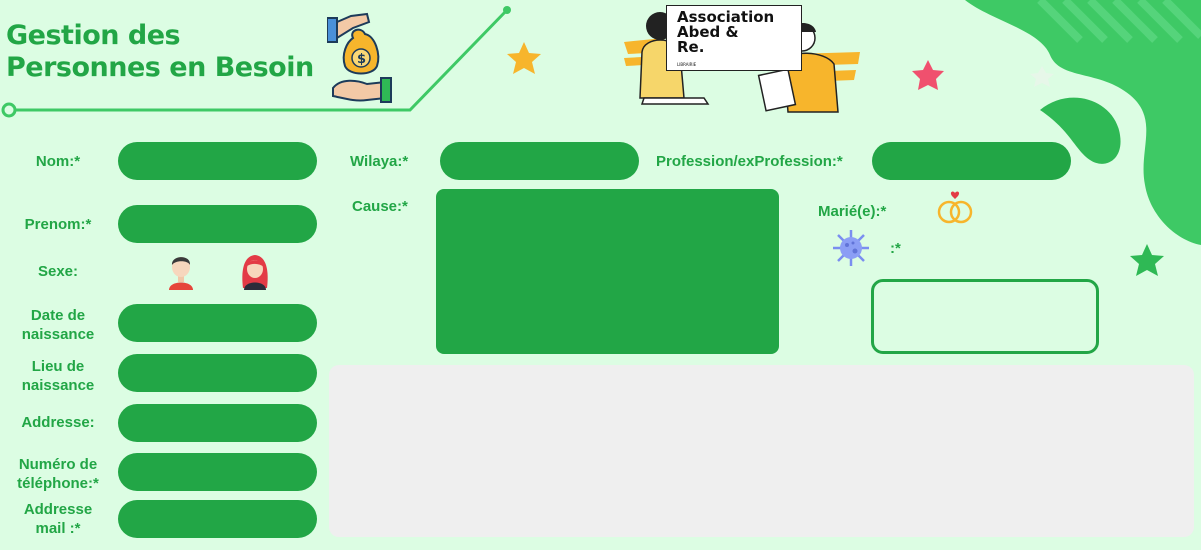  Describe the element at coordinates (687, 64) in the screenshot. I see `logo-tagline: LIBRAIRIE` at that location.